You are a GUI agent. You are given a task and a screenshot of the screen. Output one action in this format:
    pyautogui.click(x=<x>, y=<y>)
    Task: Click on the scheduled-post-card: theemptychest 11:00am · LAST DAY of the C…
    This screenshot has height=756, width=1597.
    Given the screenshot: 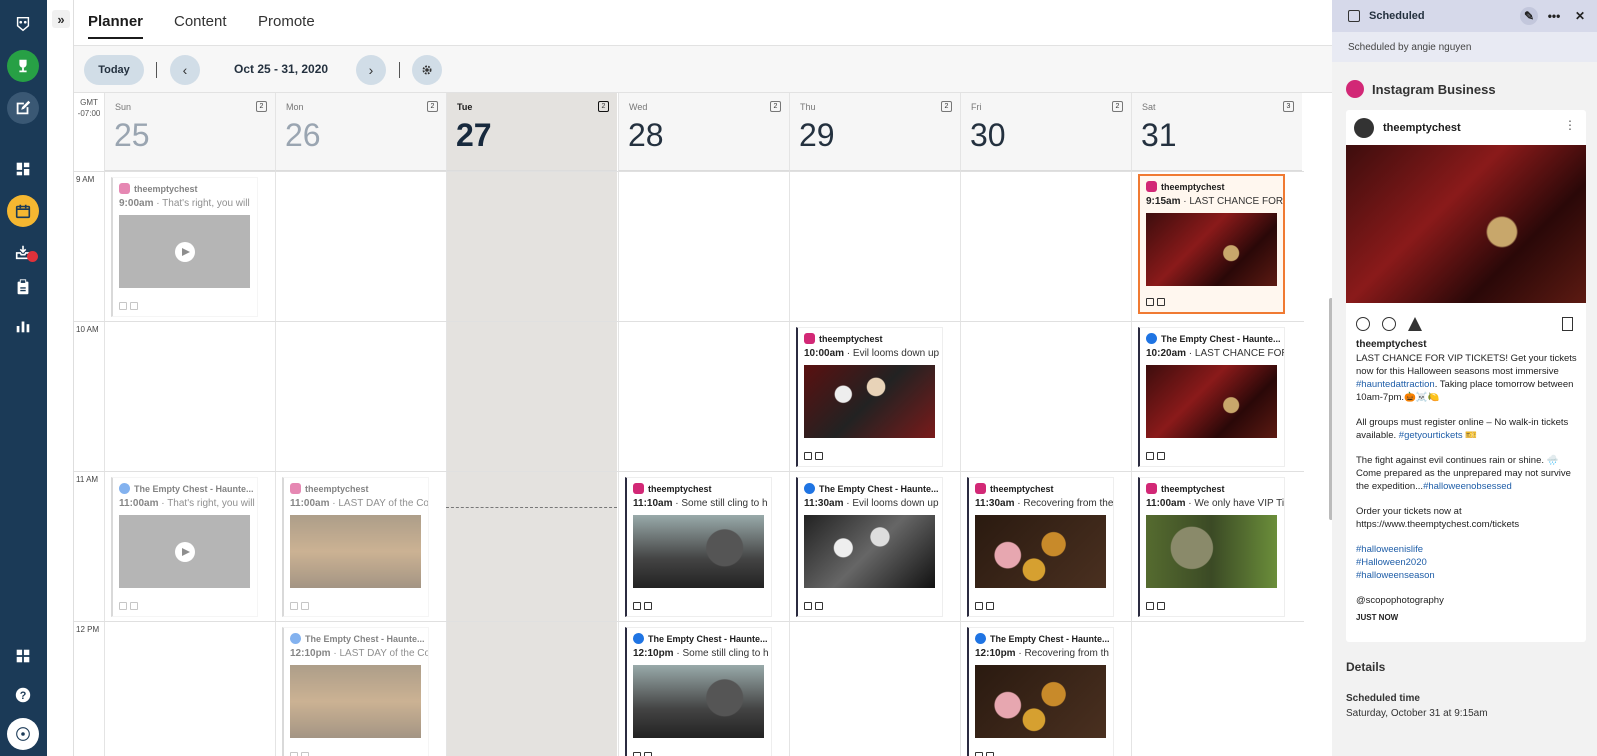 What is the action you would take?
    pyautogui.click(x=355, y=547)
    